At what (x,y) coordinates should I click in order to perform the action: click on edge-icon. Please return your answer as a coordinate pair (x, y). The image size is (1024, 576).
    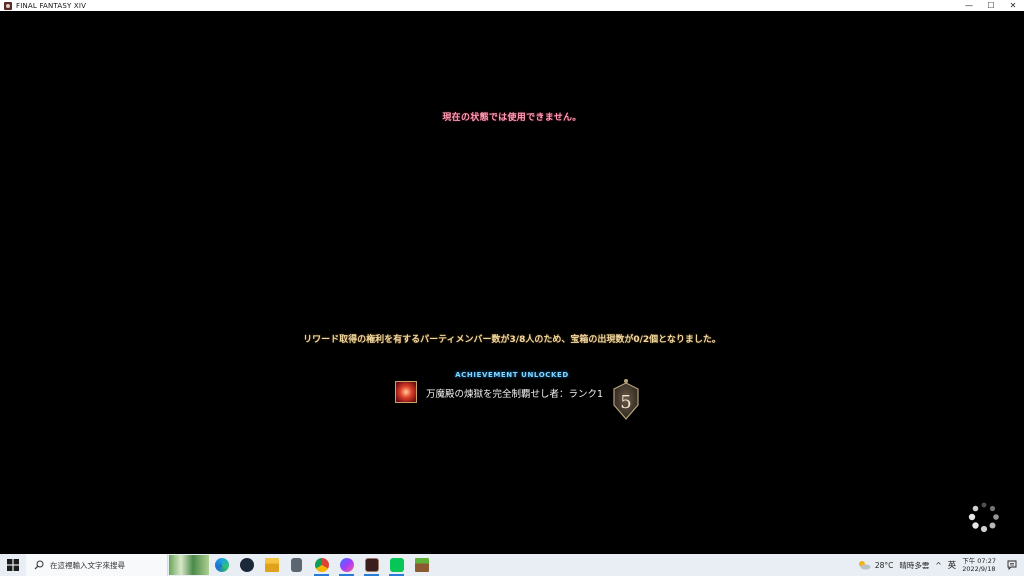
    Looking at the image, I should click on (221, 565).